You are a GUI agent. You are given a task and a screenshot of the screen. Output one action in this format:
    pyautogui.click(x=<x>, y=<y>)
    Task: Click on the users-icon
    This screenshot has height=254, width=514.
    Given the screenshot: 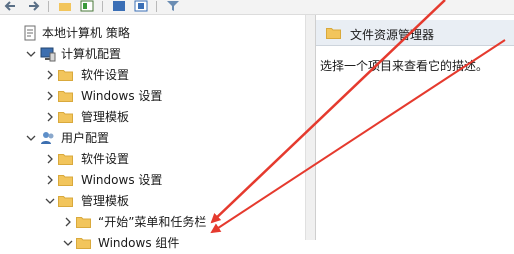 What is the action you would take?
    pyautogui.click(x=47, y=138)
    